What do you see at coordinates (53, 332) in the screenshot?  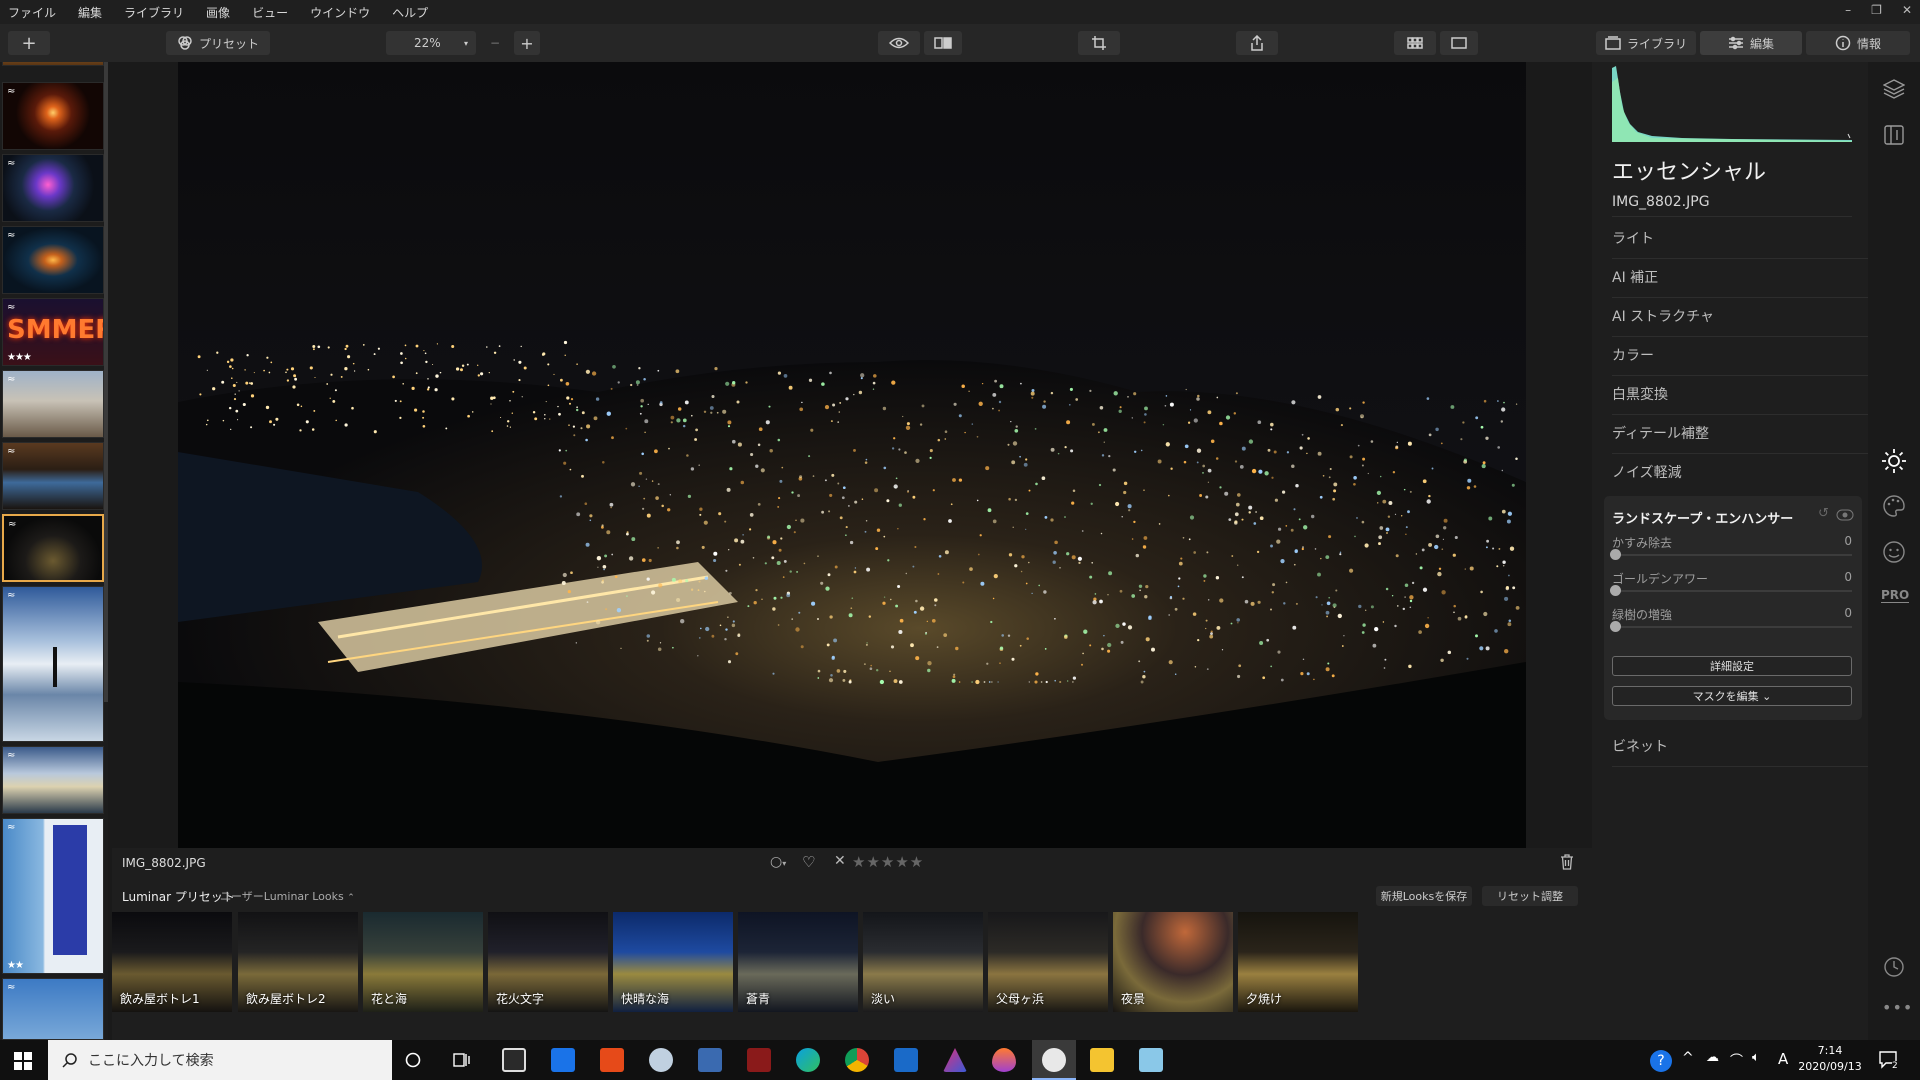 I see `filmstrip-thumbnail: SMMER ≈ ★★★` at bounding box center [53, 332].